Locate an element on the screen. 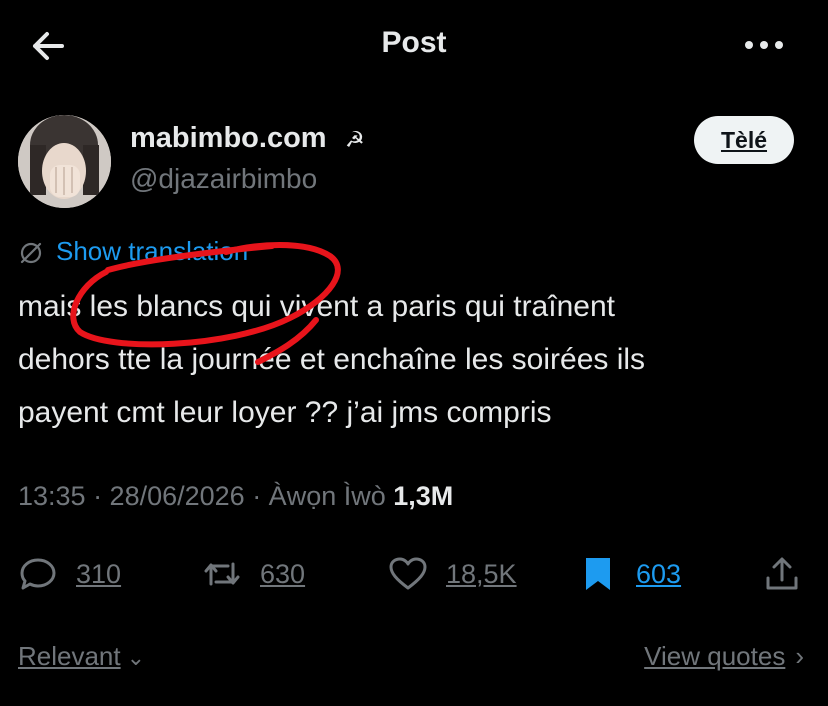 Image resolution: width=828 pixels, height=706 pixels. show-translation-link: Show translation is located at coordinates (152, 251).